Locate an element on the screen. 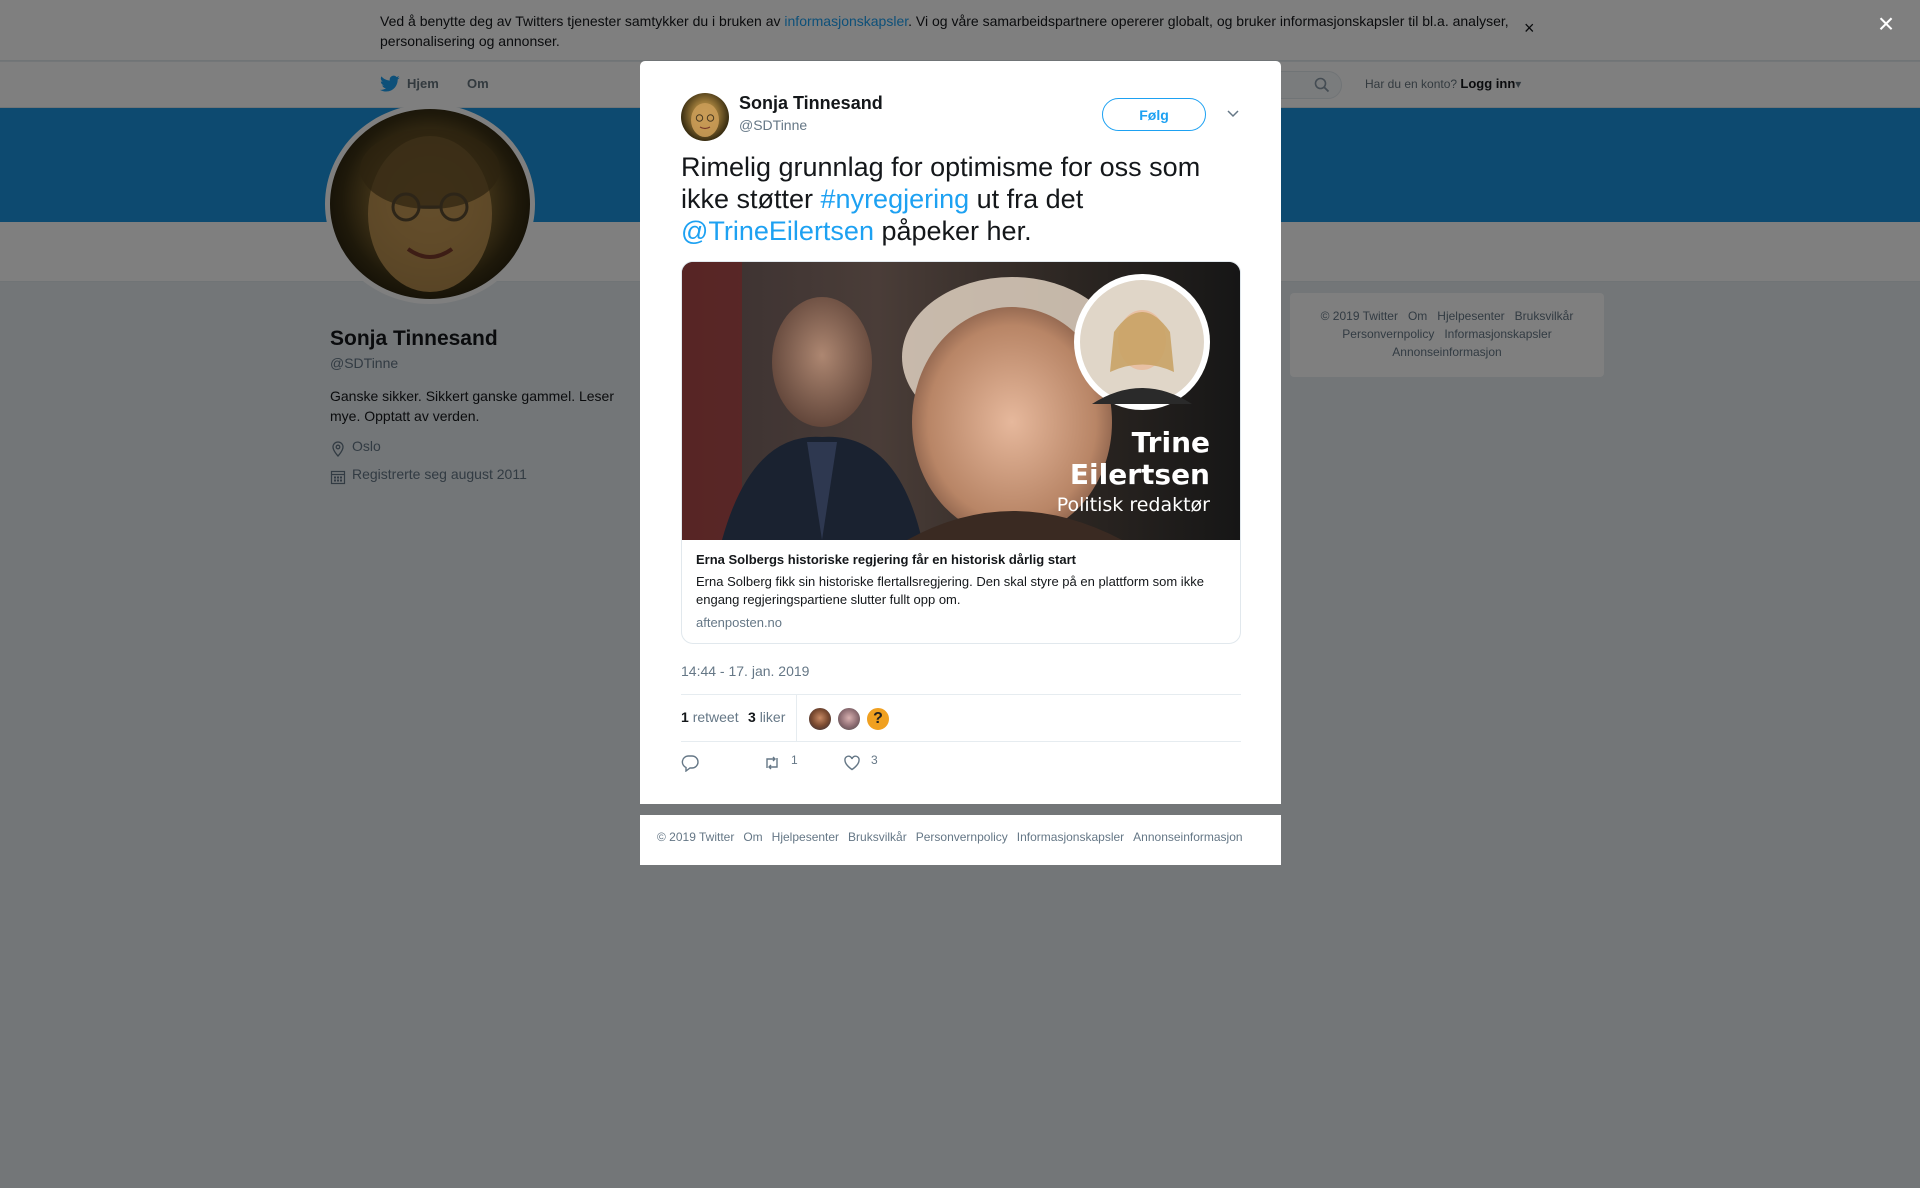 The height and width of the screenshot is (1188, 1920). retweet-stat-value: 1 is located at coordinates (685, 717).